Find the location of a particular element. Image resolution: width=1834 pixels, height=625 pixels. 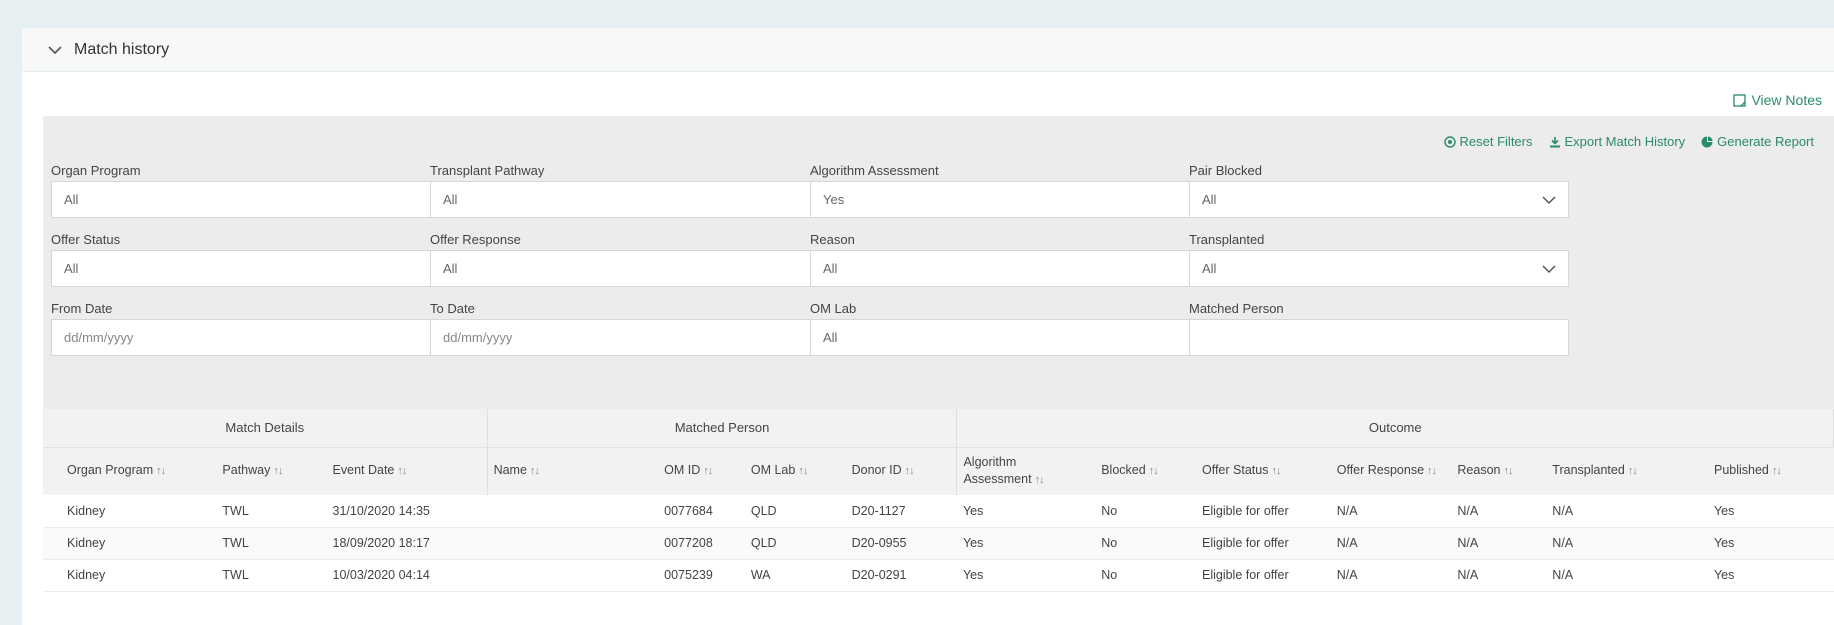

filter-algorithm-assessment: Algorithm Assessment Yes is located at coordinates (1021, 189).